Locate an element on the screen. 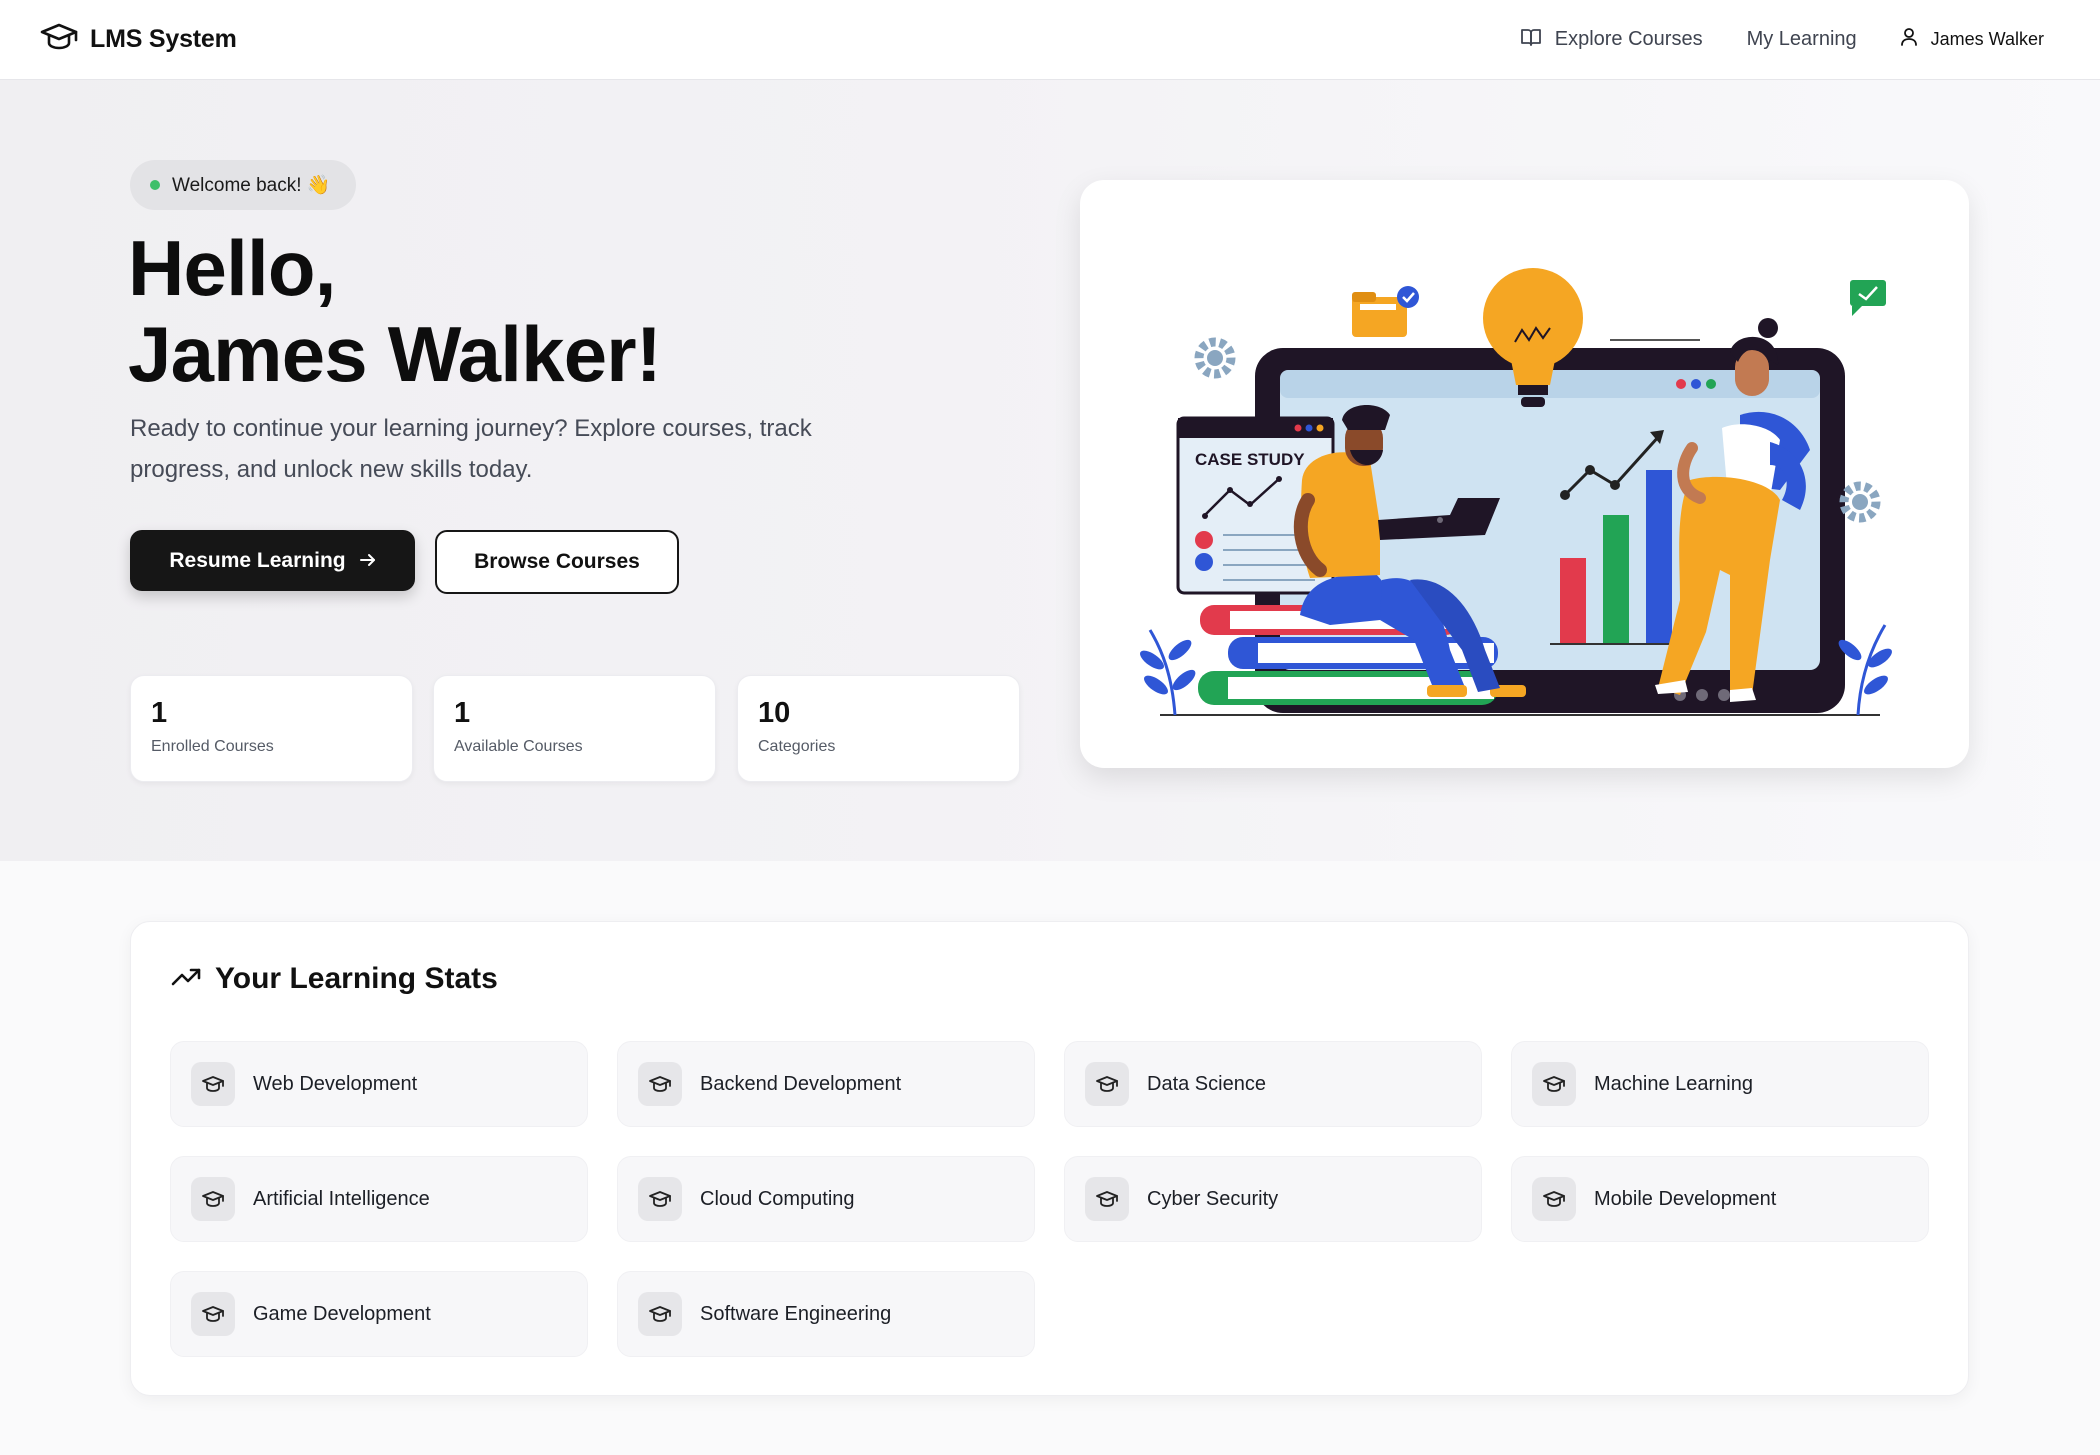  category-card: Software Engineering is located at coordinates (826, 1314).